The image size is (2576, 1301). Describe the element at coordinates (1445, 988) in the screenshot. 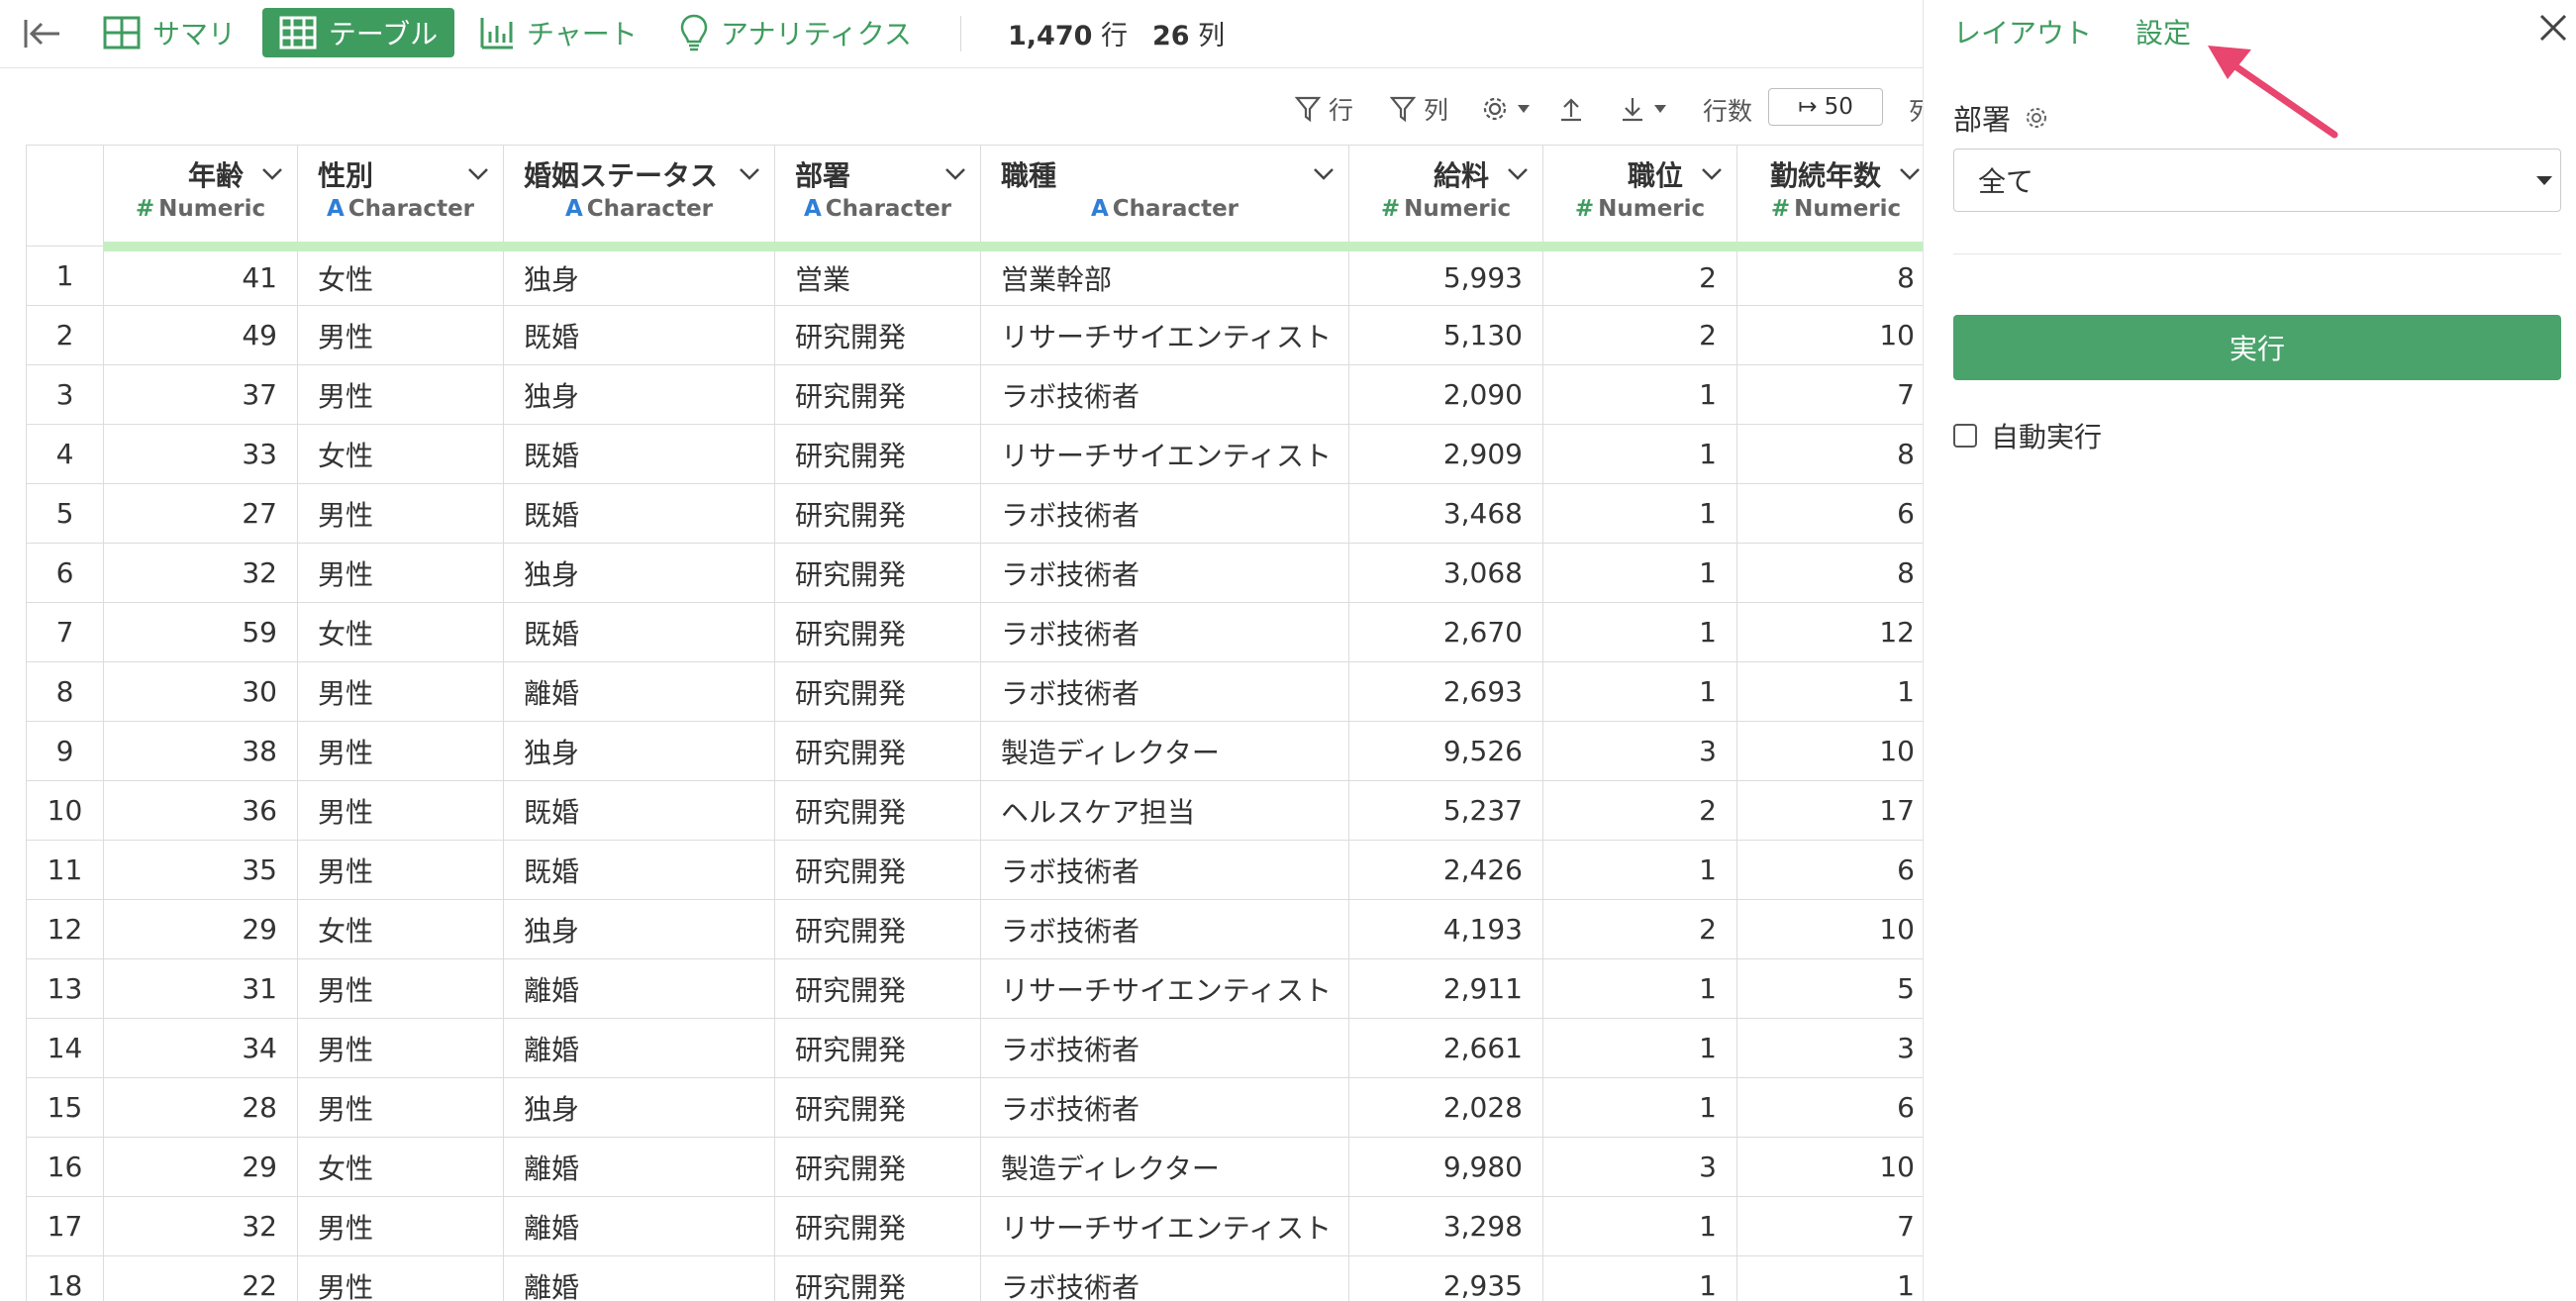

I see `table-cell: 2,911` at that location.